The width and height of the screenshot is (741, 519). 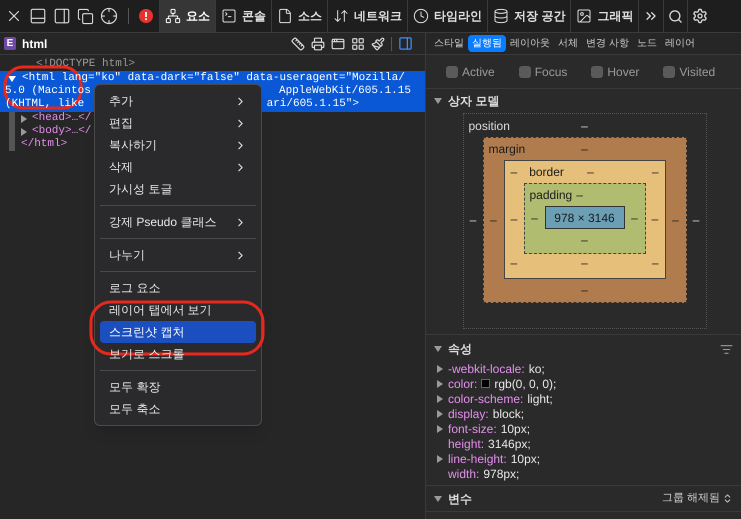 What do you see at coordinates (551, 195) in the screenshot?
I see `box-label: padding` at bounding box center [551, 195].